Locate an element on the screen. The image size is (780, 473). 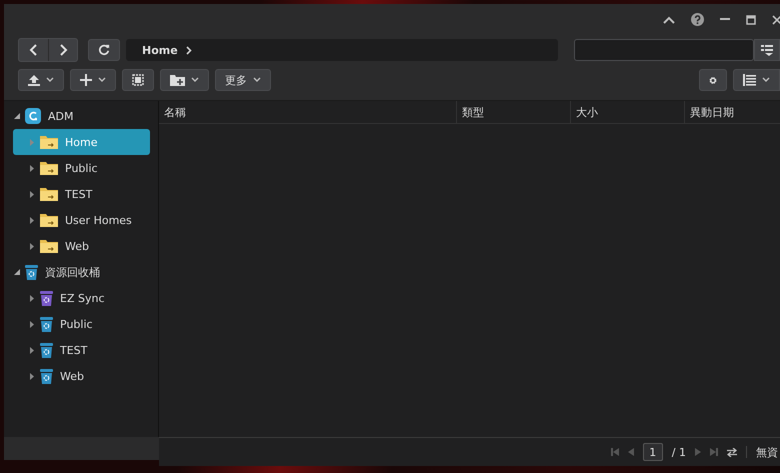
page-number-field: 1 is located at coordinates (652, 452).